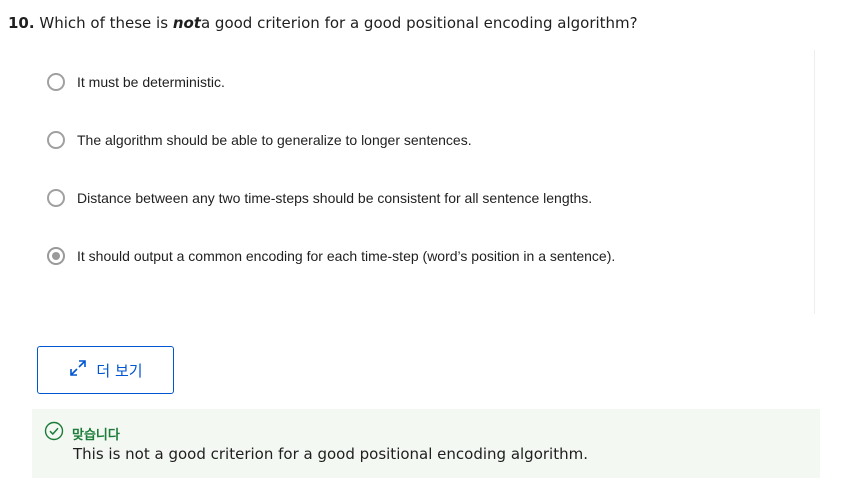 Image resolution: width=841 pixels, height=493 pixels. Describe the element at coordinates (186, 23) in the screenshot. I see `question-emphasis: not` at that location.